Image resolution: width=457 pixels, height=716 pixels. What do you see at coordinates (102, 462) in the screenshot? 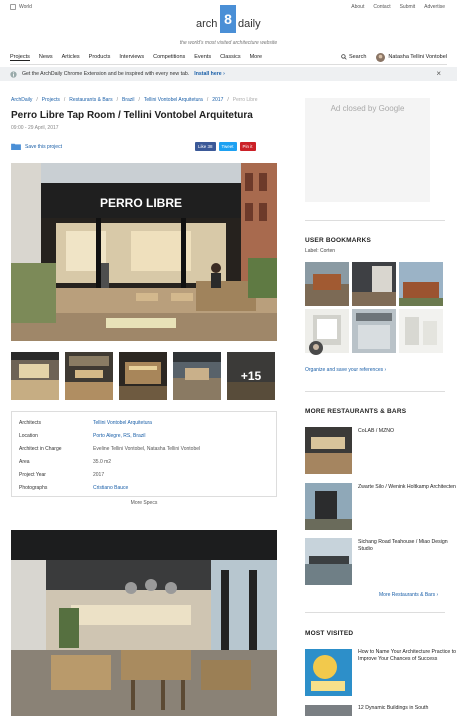
I see `spec-value: 35.0 m2` at bounding box center [102, 462].